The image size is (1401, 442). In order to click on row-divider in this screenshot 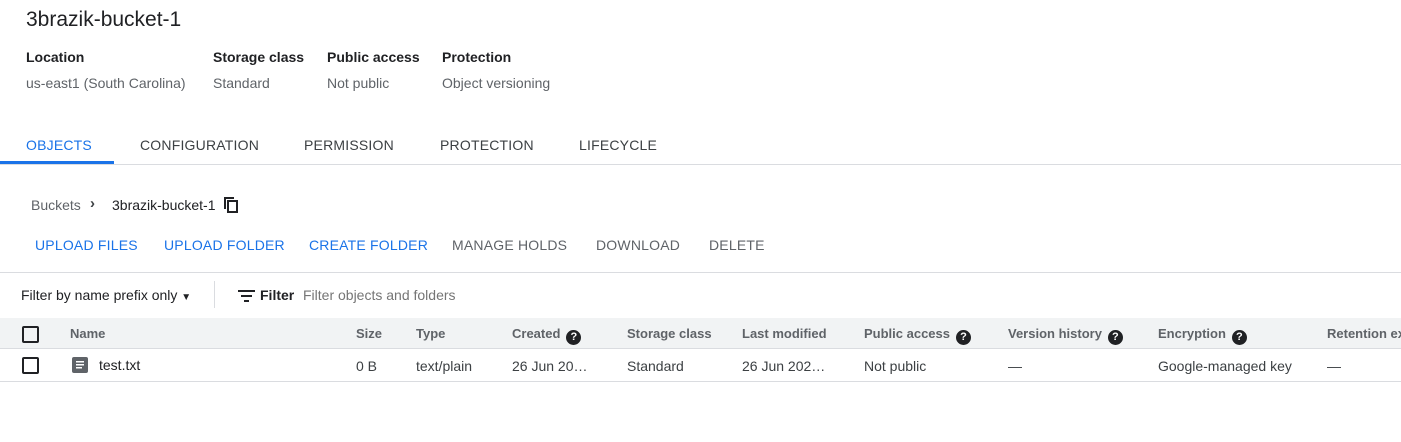, I will do `click(700, 381)`.